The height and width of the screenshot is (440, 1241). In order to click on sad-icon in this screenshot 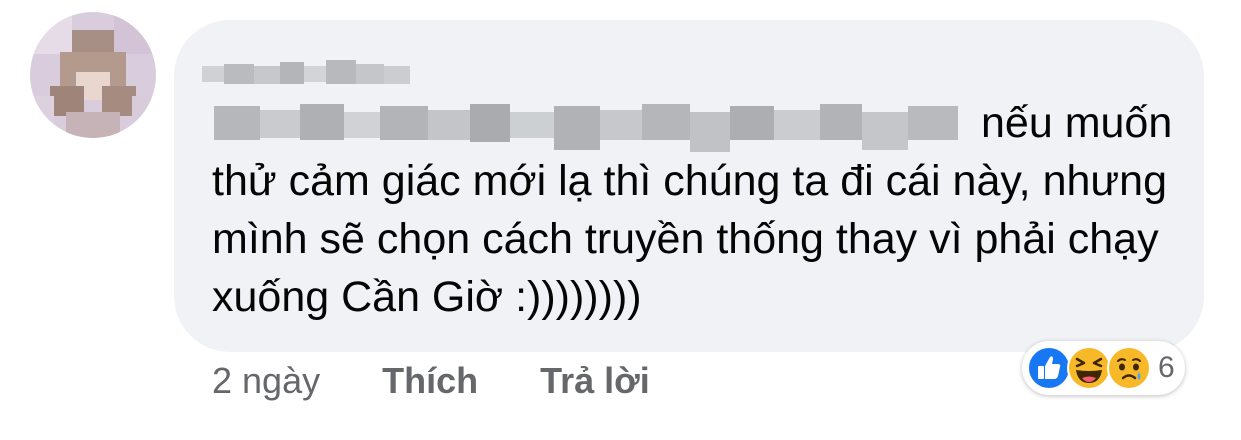, I will do `click(1129, 368)`.